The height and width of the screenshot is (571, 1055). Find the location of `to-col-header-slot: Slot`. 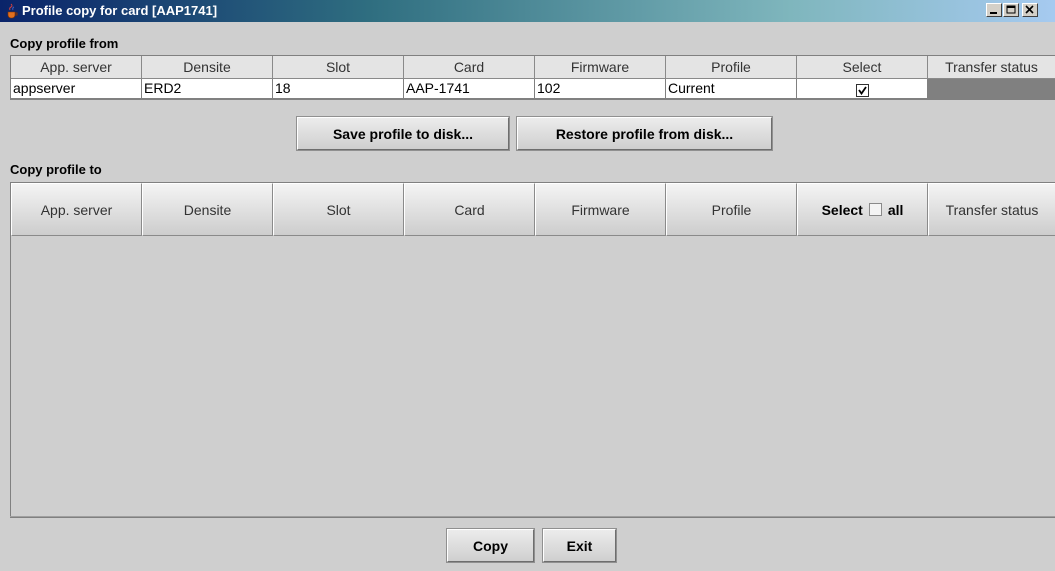

to-col-header-slot: Slot is located at coordinates (338, 209).